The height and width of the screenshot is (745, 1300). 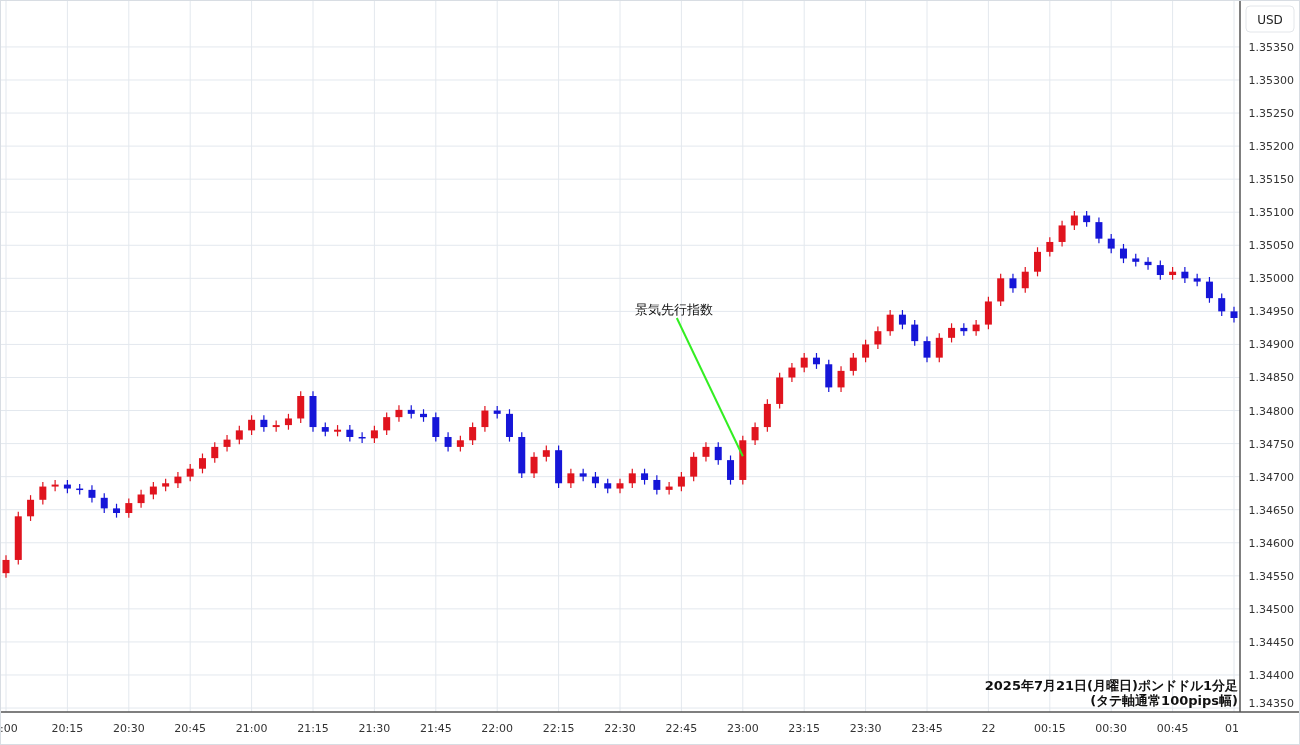 What do you see at coordinates (865, 728) in the screenshot?
I see `time-axis-label: 23:30` at bounding box center [865, 728].